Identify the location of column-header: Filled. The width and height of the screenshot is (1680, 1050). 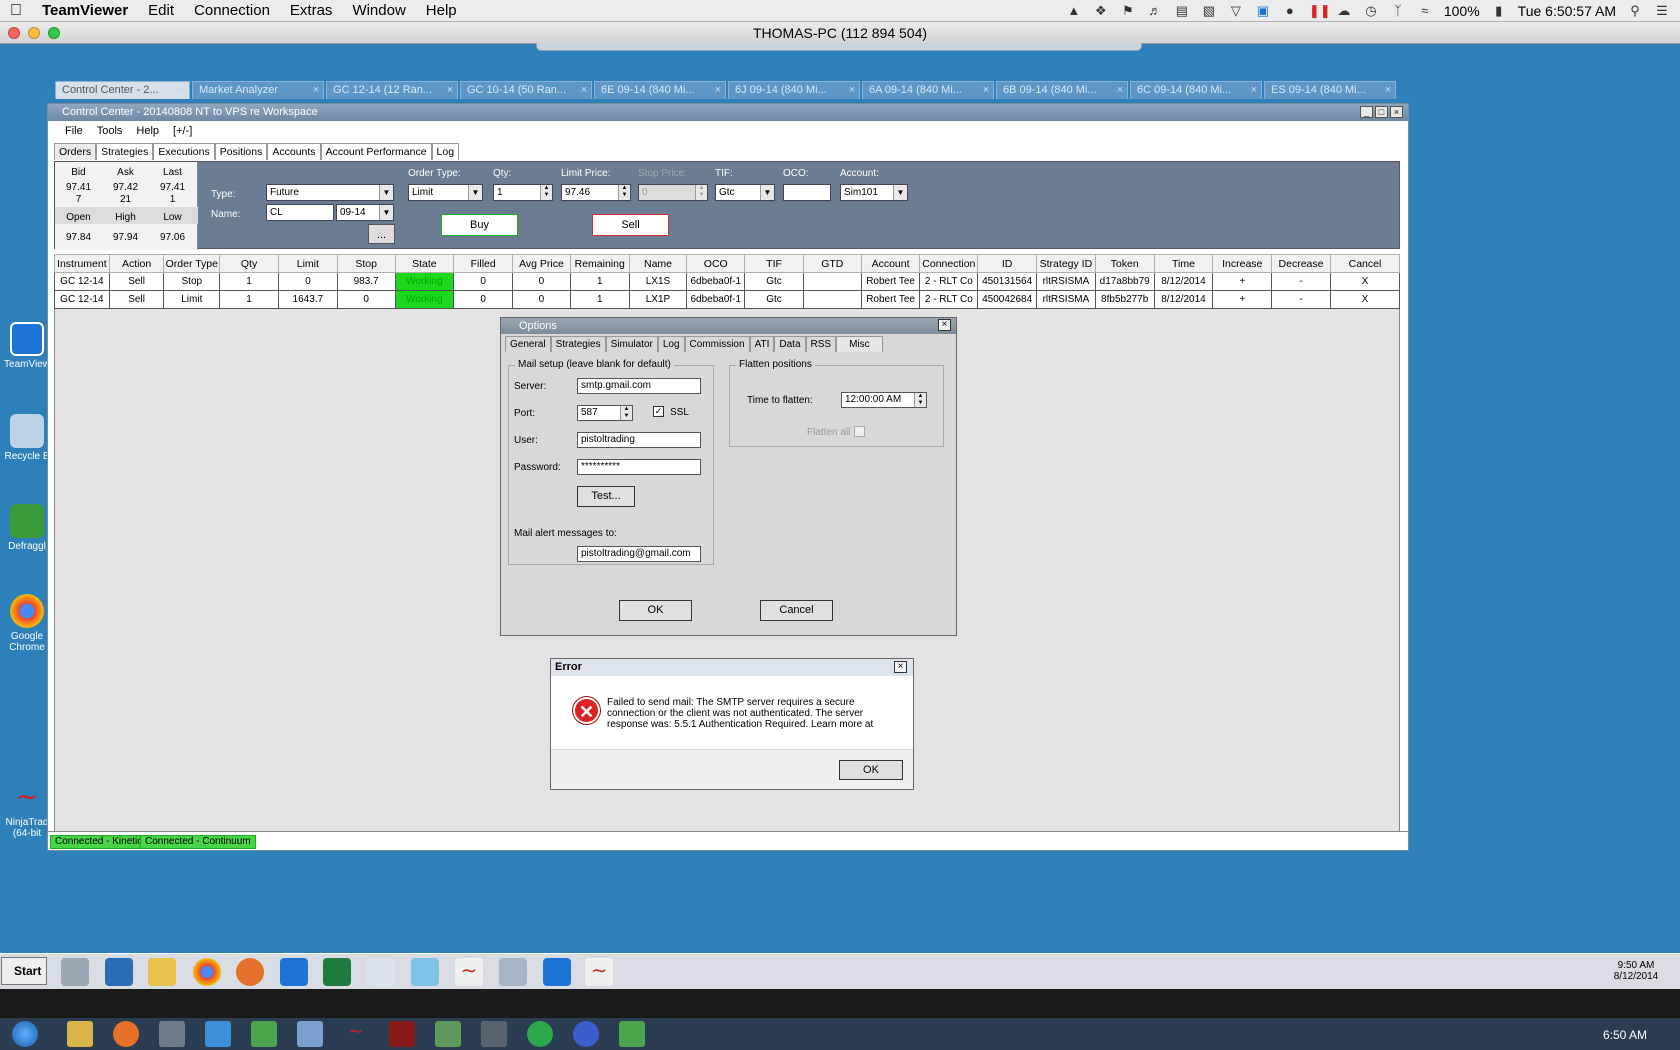
(483, 263).